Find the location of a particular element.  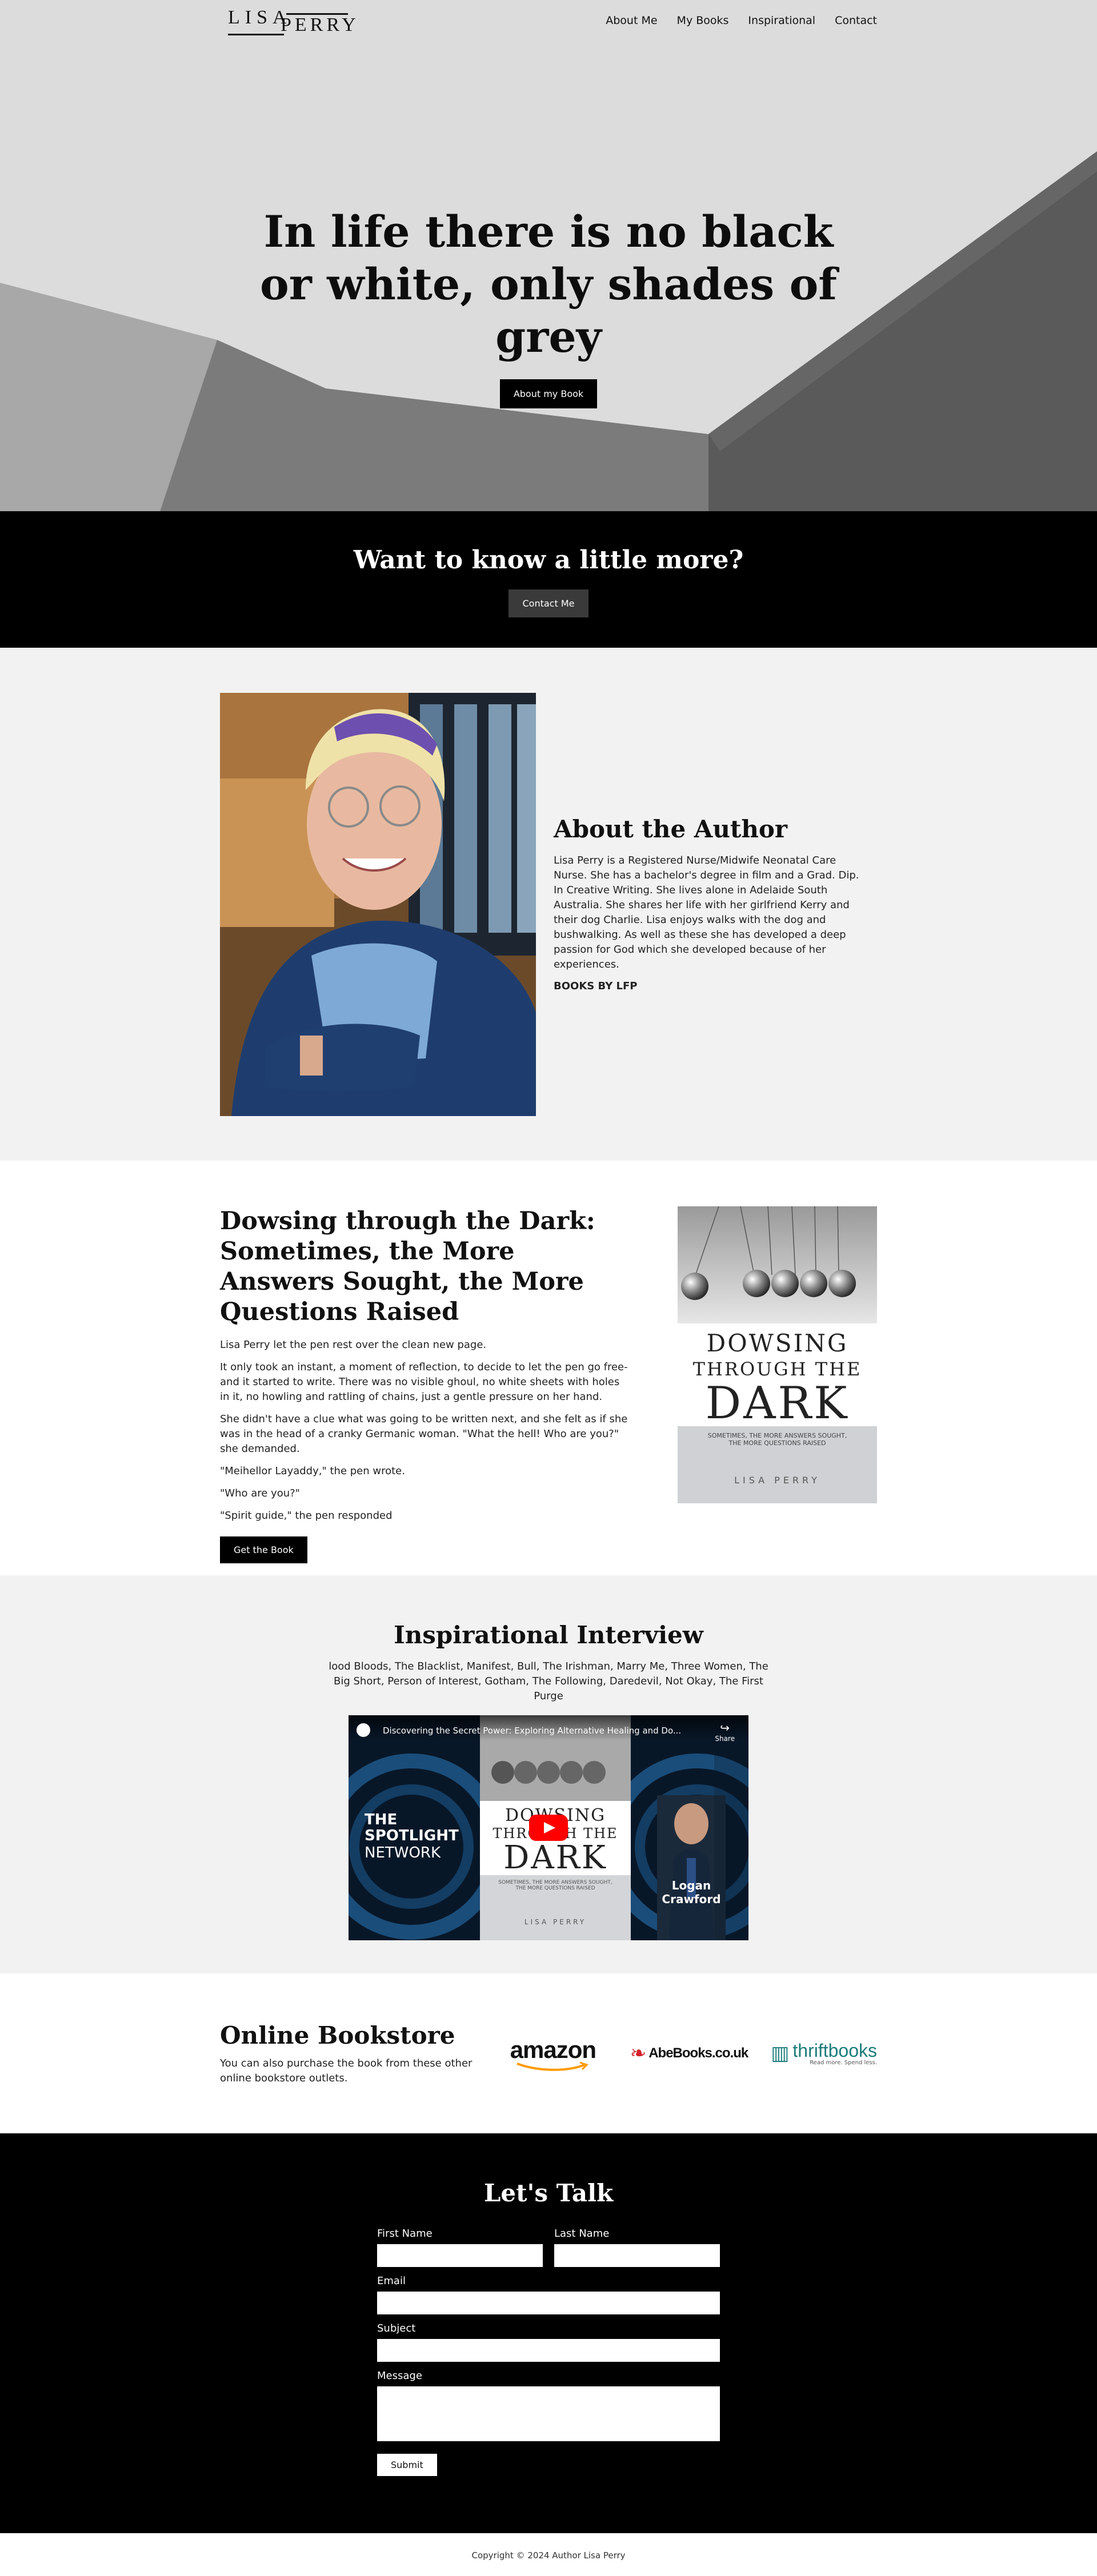

subject-group: Subject is located at coordinates (548, 2342).